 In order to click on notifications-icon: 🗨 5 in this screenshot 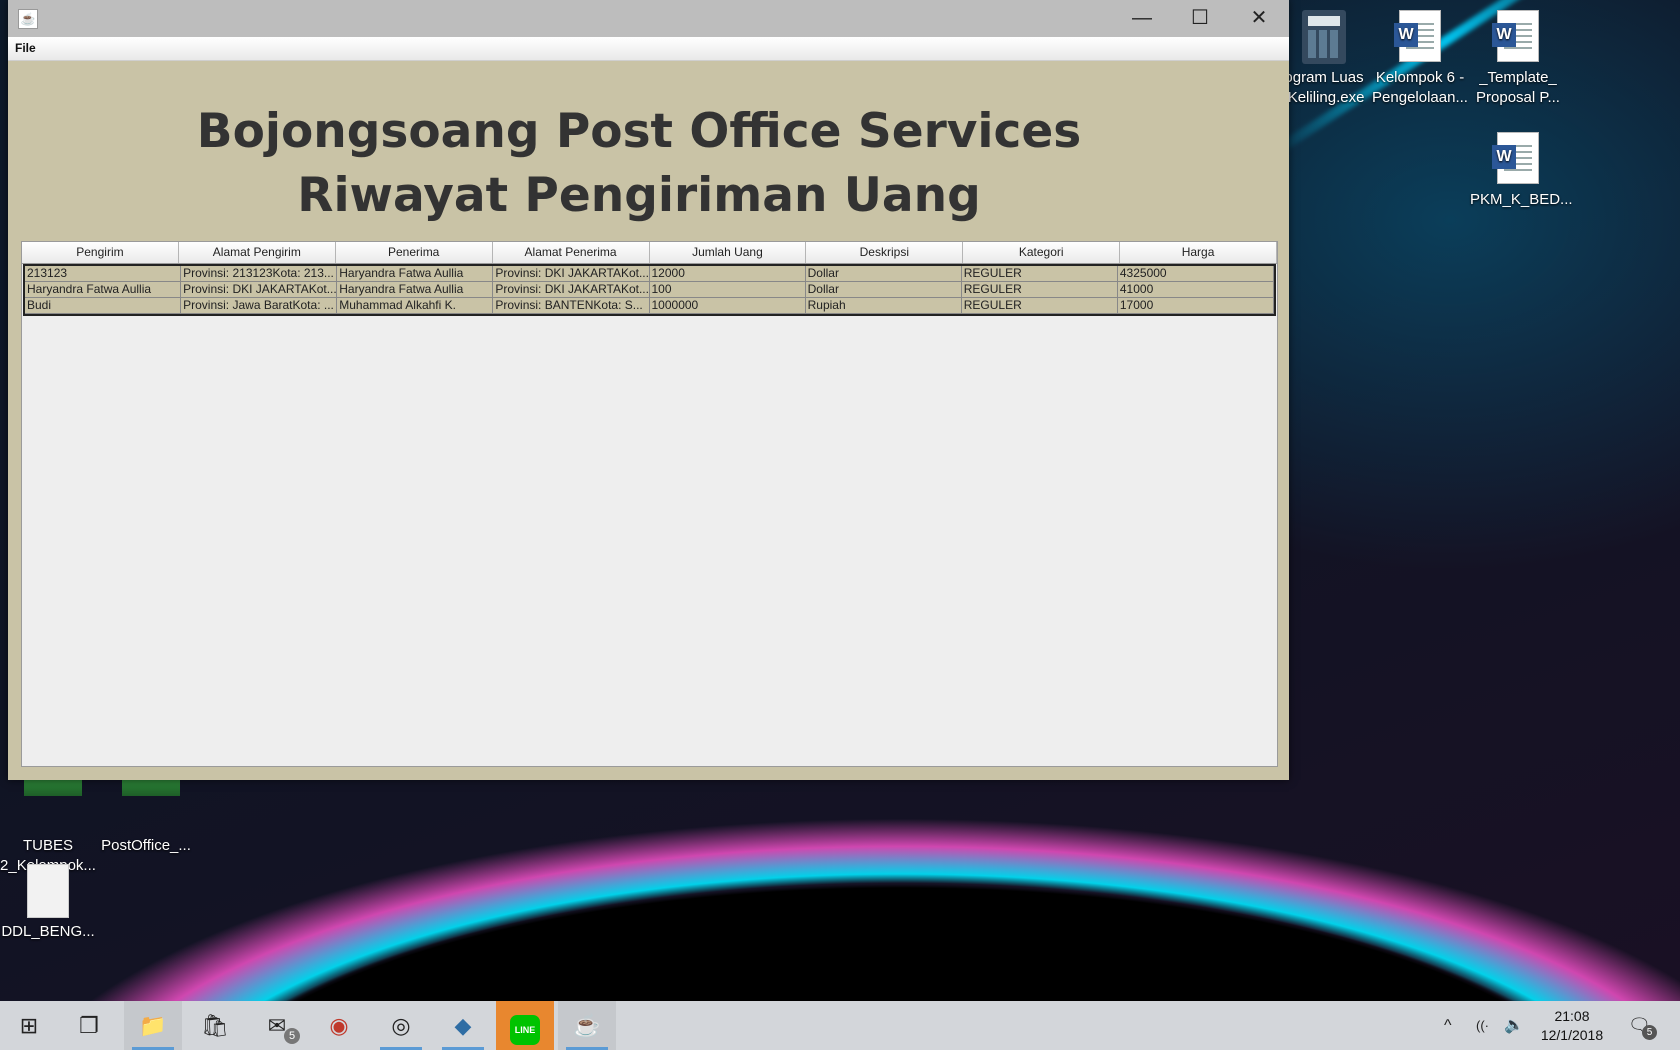, I will do `click(1642, 1025)`.